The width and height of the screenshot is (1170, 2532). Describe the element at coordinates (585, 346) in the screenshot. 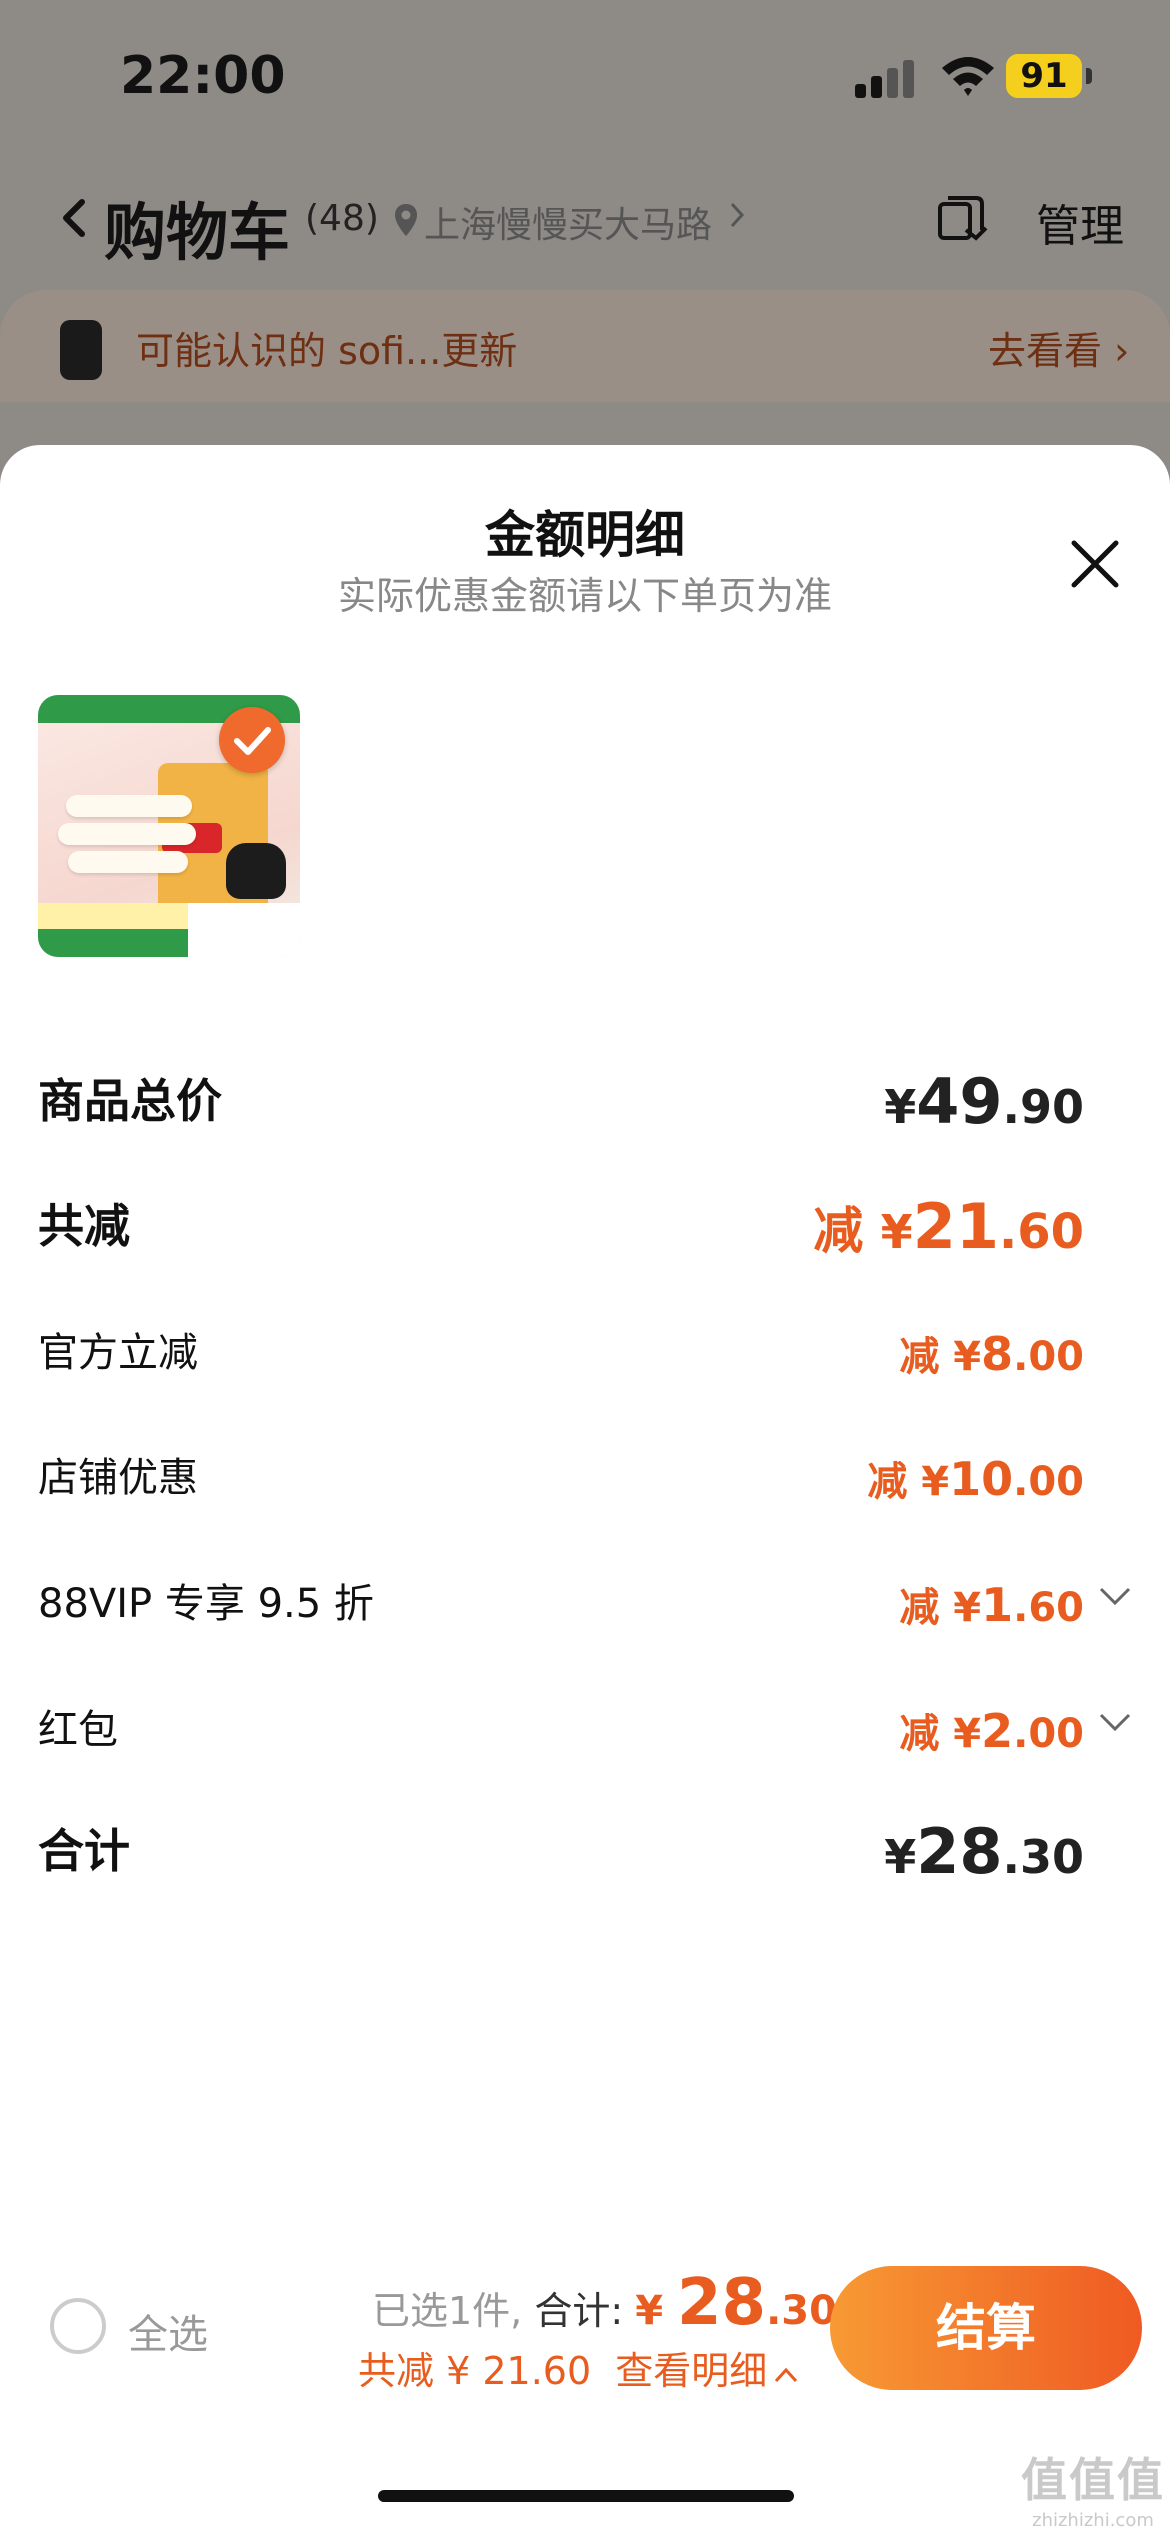

I see `friend-update-notice: 可能认识的 sofi...更新 去看看 ›` at that location.